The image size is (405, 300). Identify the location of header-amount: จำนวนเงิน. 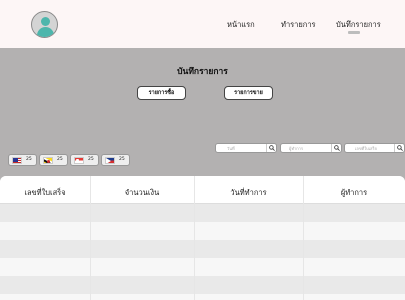
(142, 192).